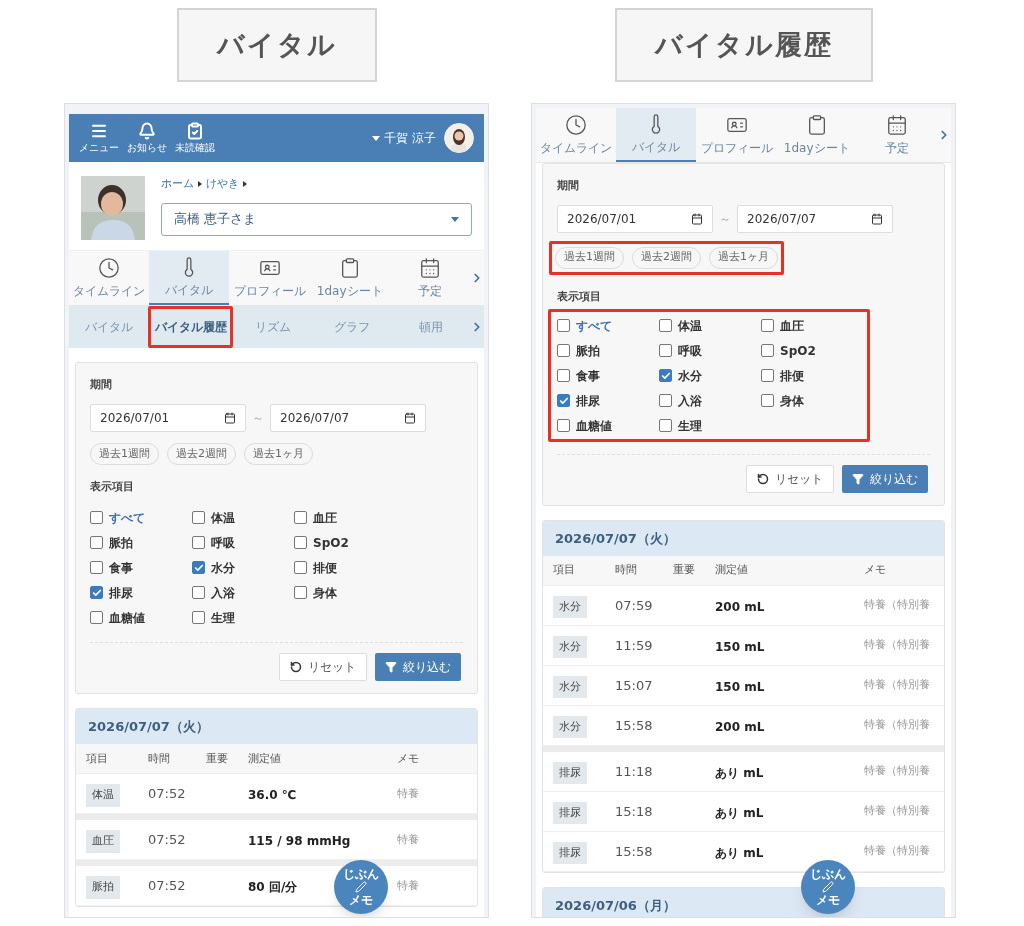  What do you see at coordinates (272, 327) in the screenshot?
I see `sub-tab: リズム` at bounding box center [272, 327].